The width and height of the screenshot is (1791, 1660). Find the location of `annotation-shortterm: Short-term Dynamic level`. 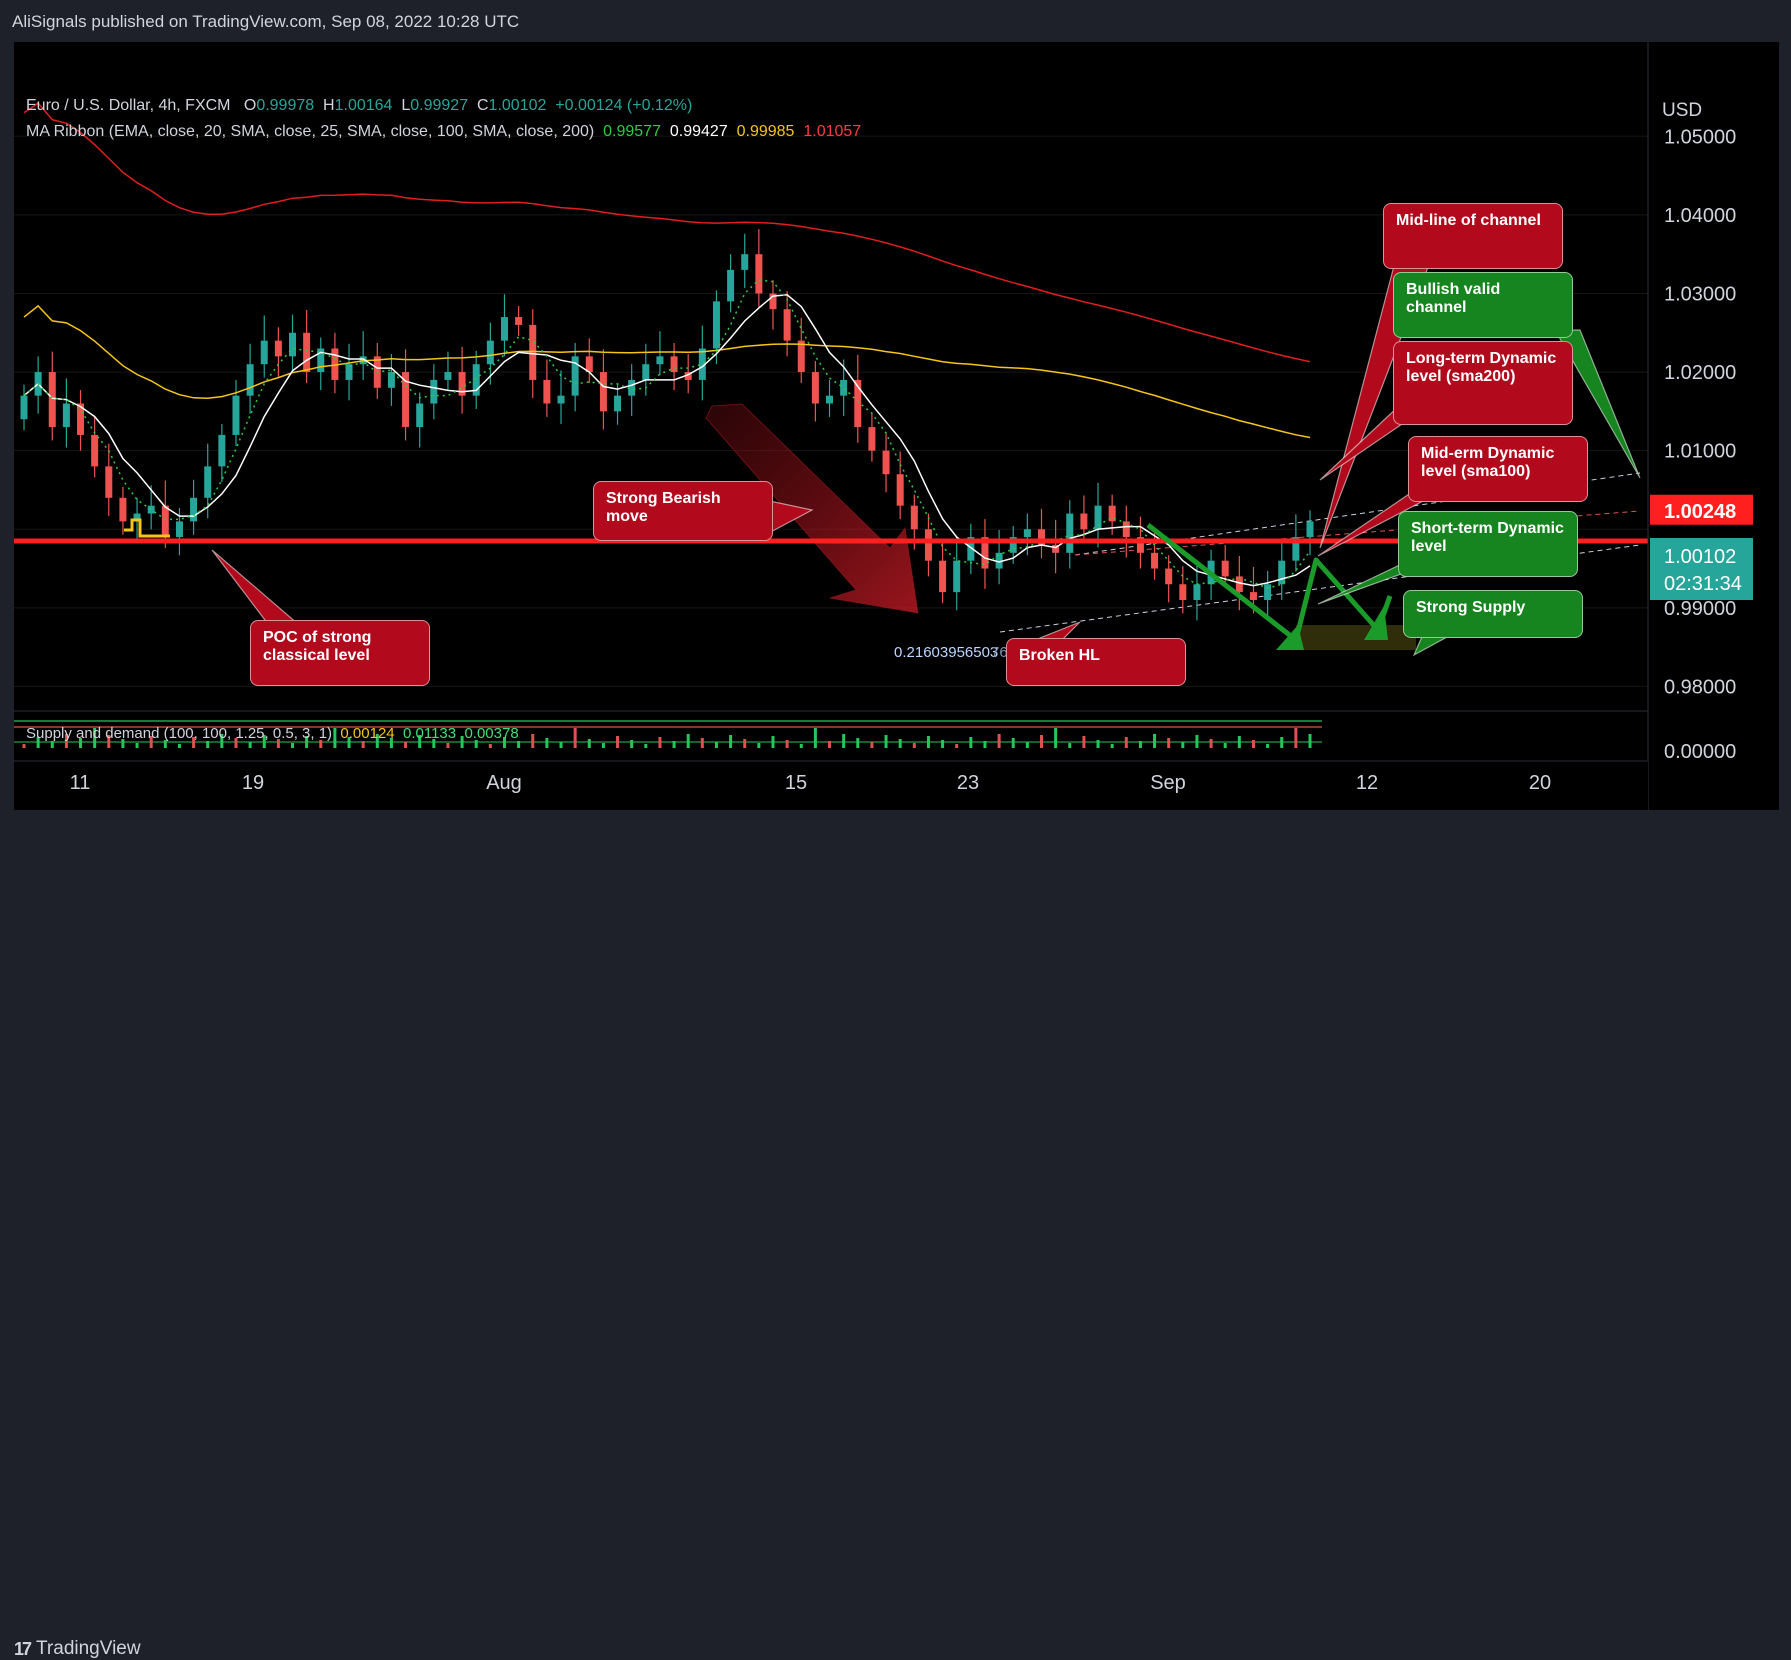

annotation-shortterm: Short-term Dynamic level is located at coordinates (1488, 544).